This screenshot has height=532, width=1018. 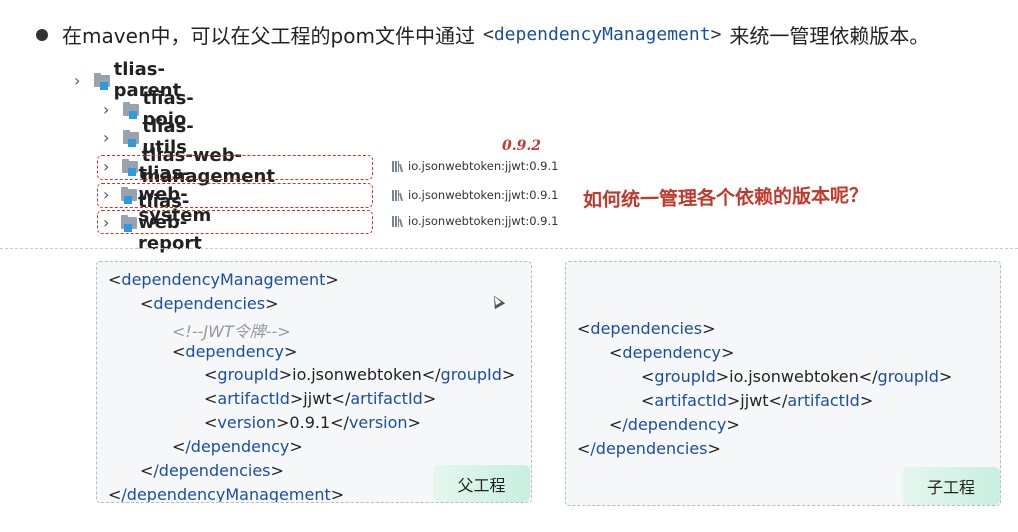 I want to click on version-annotation: 0.9.2, so click(x=521, y=146).